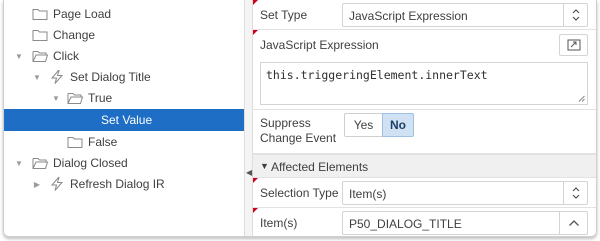 This screenshot has height=241, width=600. I want to click on tree-item-label: Set Dialog Title, so click(110, 77).